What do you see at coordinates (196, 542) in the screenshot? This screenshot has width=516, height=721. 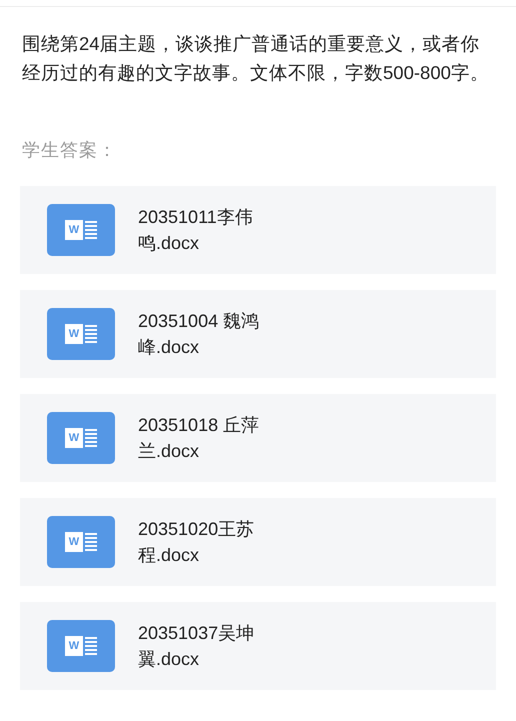 I see `file-name: 20351020王苏 程.docx` at bounding box center [196, 542].